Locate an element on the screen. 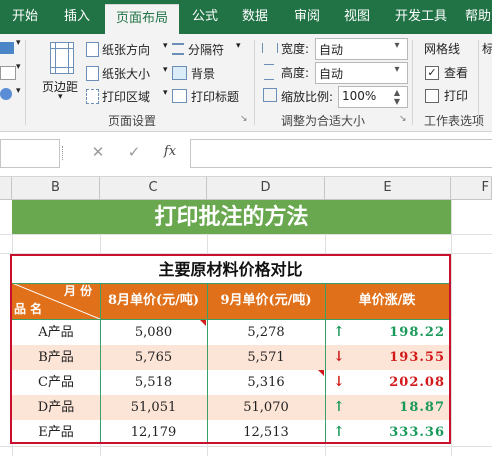 The height and width of the screenshot is (456, 492). size-label: 纸张大小 is located at coordinates (126, 74).